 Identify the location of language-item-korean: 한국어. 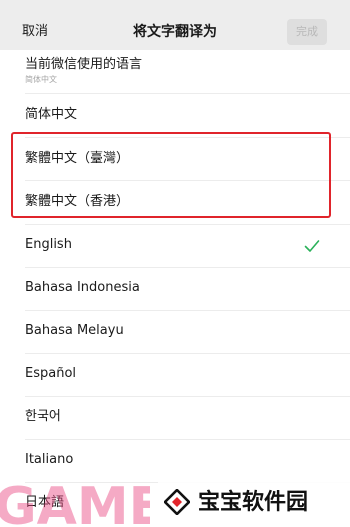
(175, 418).